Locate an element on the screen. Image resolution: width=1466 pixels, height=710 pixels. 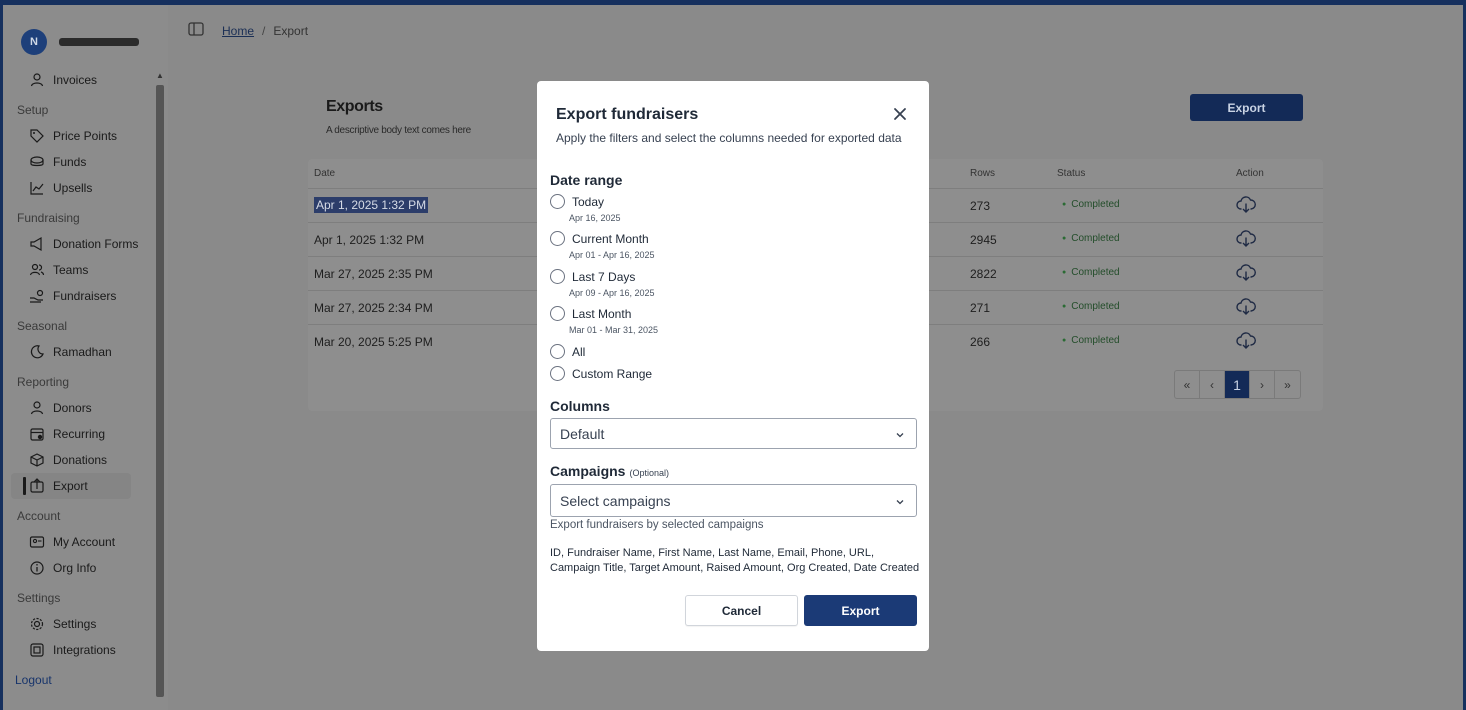
sidebar-item-upsells: Upsells is located at coordinates (79, 188).